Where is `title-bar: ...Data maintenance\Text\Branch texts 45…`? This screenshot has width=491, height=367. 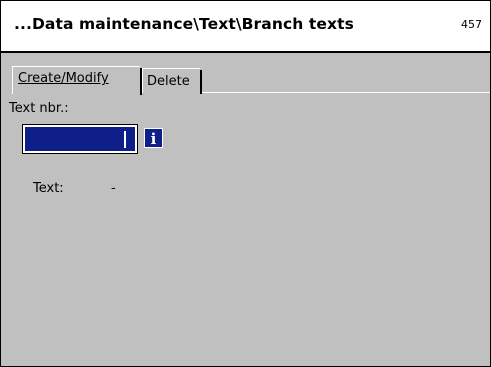 title-bar: ...Data maintenance\Text\Branch texts 45… is located at coordinates (245, 27).